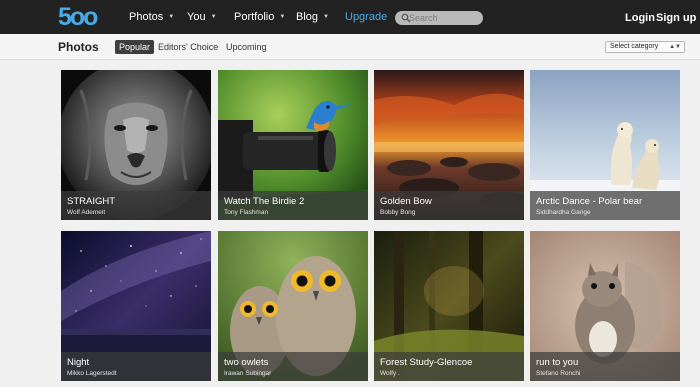 This screenshot has height=387, width=700. I want to click on page-title: Photos, so click(78, 47).